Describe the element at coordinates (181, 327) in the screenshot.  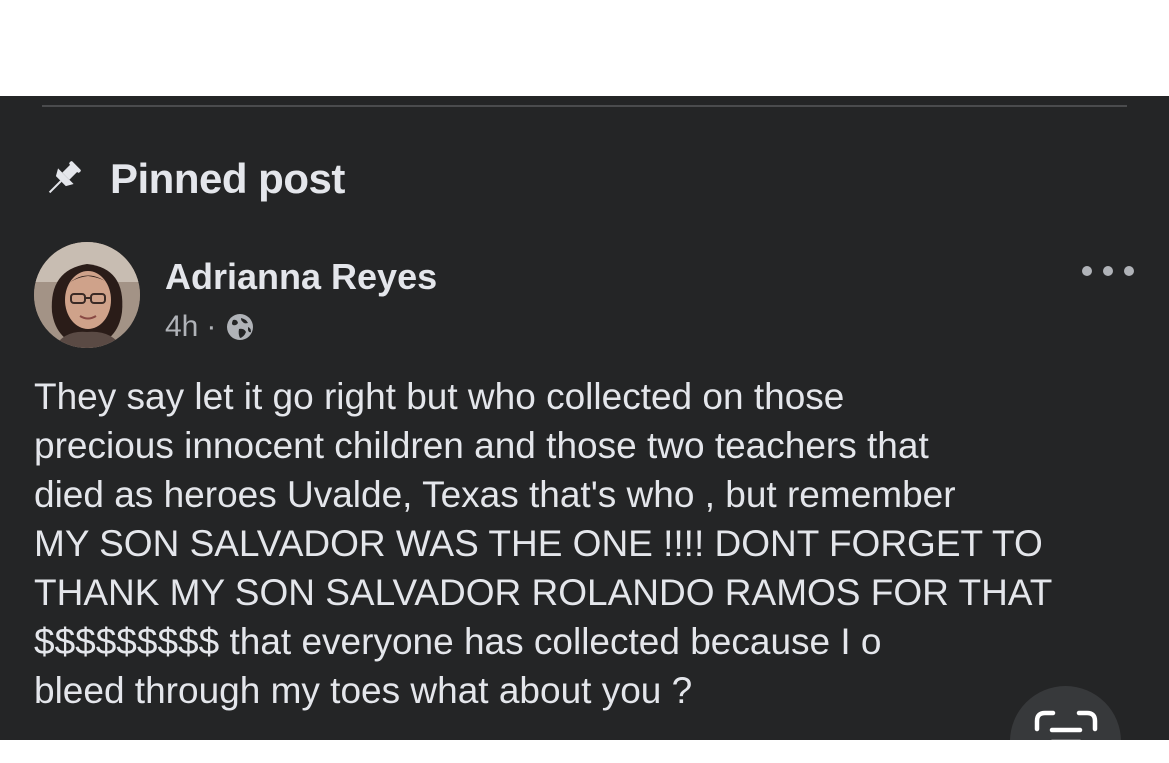
I see `post-timestamp: 4h` at that location.